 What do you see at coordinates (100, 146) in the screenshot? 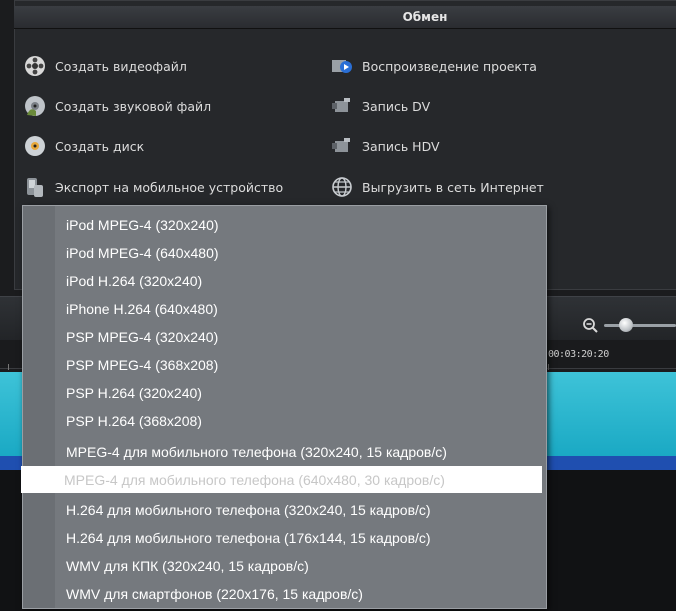
I see `option-label: Создать диск` at bounding box center [100, 146].